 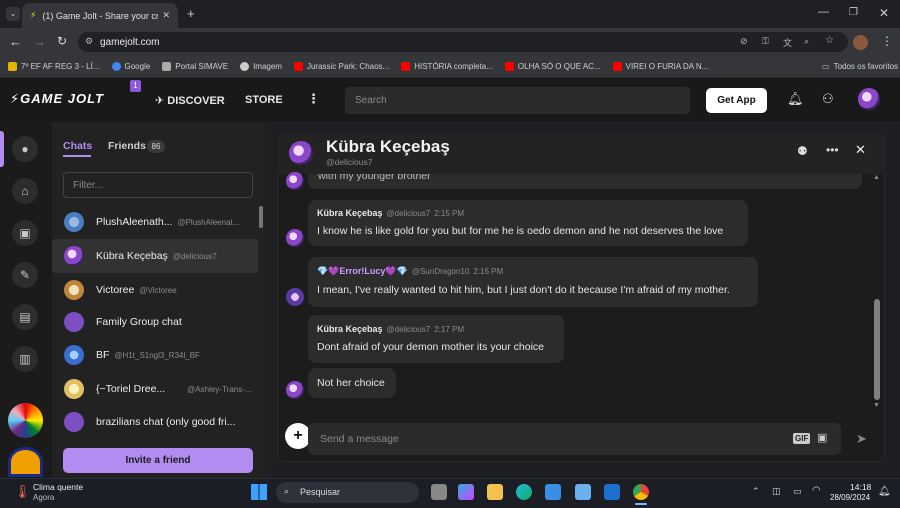 I want to click on mail-icon, so click(x=612, y=492).